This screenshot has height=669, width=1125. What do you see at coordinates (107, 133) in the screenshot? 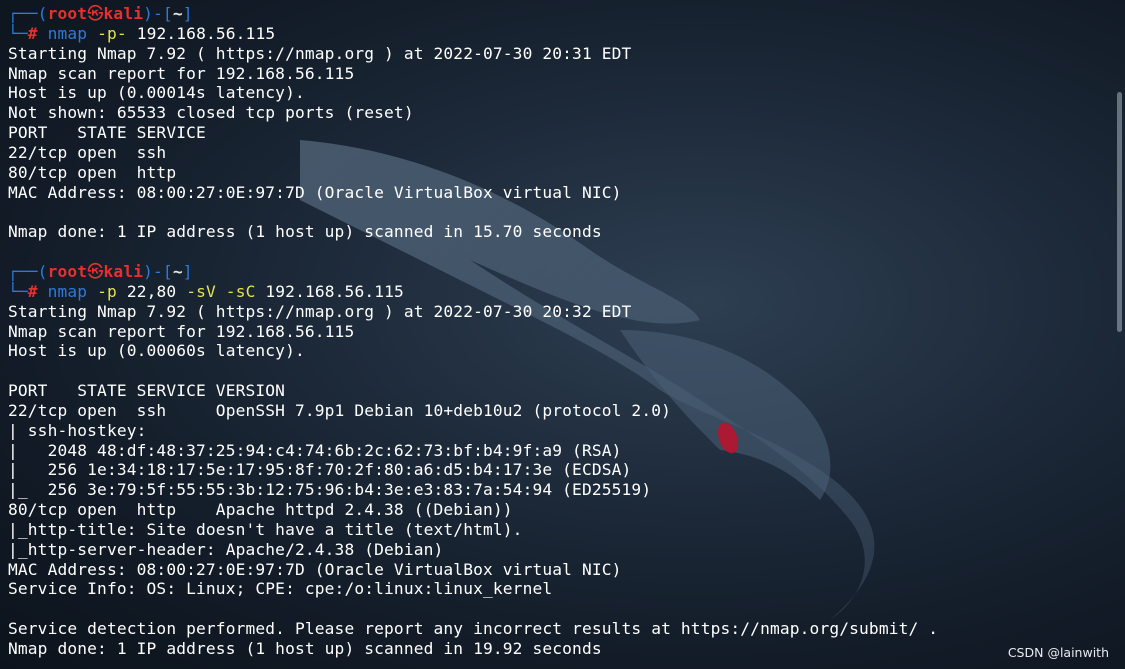
I see `output-line: PORT STATE SERVICE` at bounding box center [107, 133].